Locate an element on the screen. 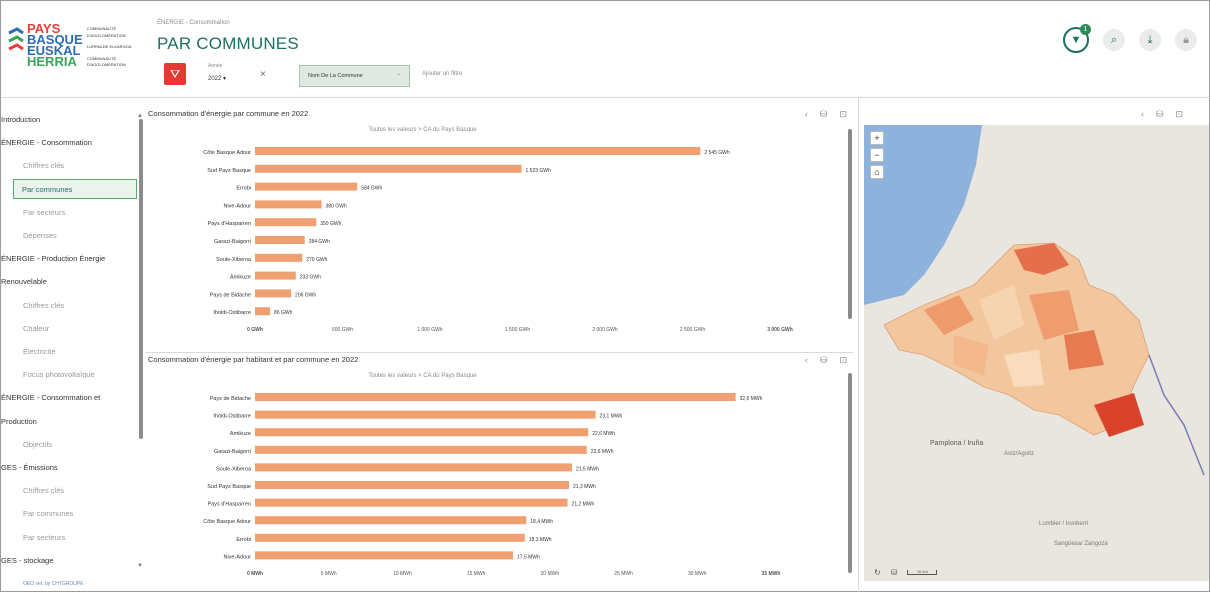 The image size is (1210, 592). sidebar-item: Focus photovoltaïque is located at coordinates (59, 374).